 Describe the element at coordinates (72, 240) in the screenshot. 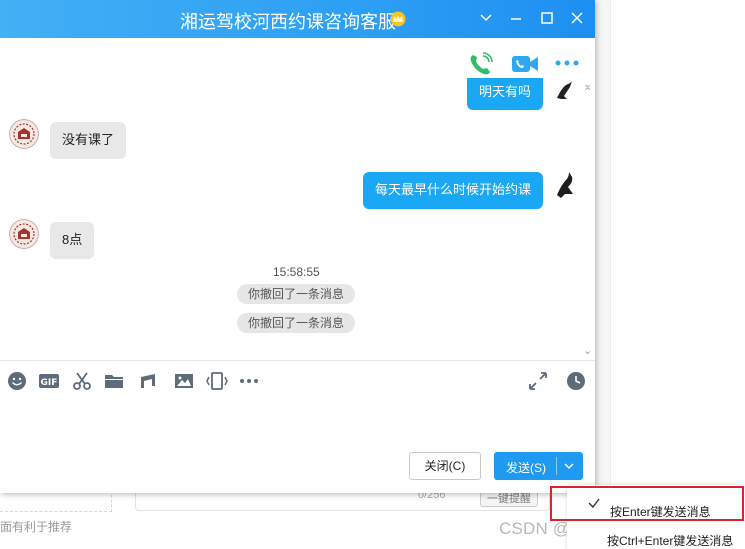

I see `message-bubble-received: 8点` at that location.